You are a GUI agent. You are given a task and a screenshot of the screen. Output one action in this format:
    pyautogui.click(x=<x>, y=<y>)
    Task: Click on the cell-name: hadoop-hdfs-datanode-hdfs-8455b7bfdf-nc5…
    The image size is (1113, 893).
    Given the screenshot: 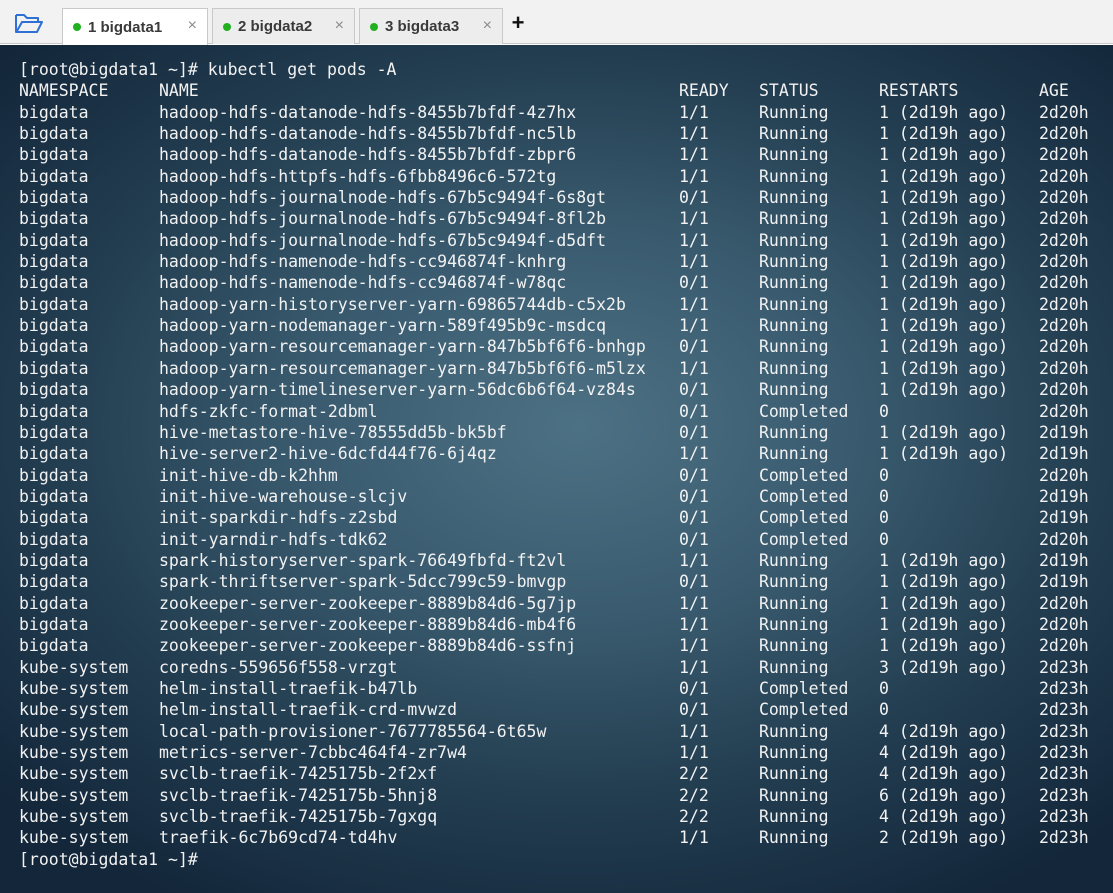 What is the action you would take?
    pyautogui.click(x=368, y=134)
    